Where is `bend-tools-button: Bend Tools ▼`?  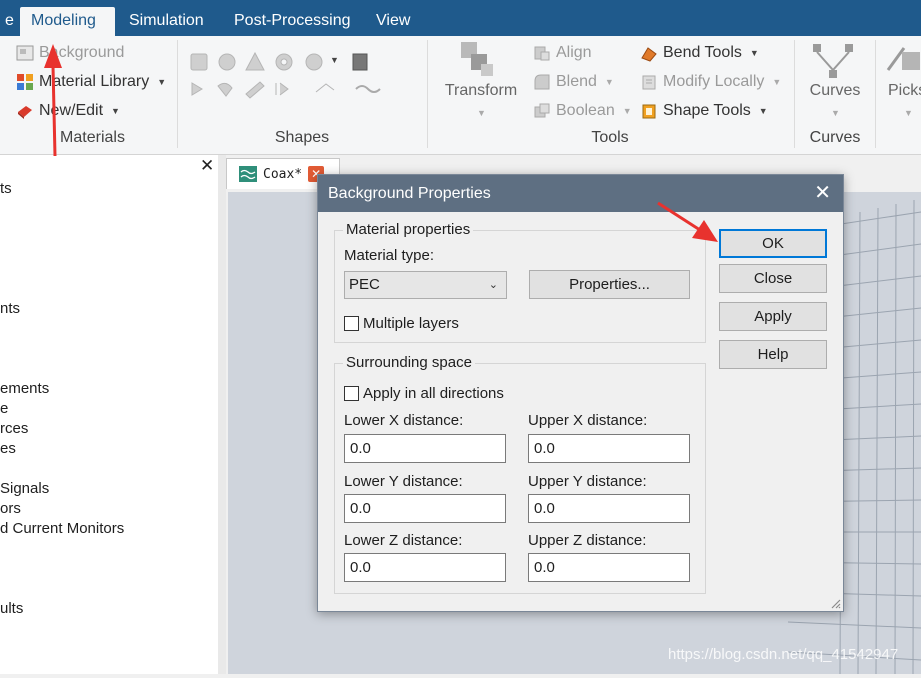
bend-tools-button: Bend Tools ▼ is located at coordinates (699, 53).